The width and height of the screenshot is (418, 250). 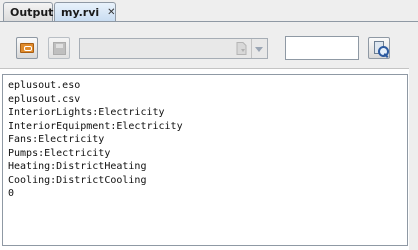 What do you see at coordinates (32, 12) in the screenshot?
I see `tab-output-label: Output` at bounding box center [32, 12].